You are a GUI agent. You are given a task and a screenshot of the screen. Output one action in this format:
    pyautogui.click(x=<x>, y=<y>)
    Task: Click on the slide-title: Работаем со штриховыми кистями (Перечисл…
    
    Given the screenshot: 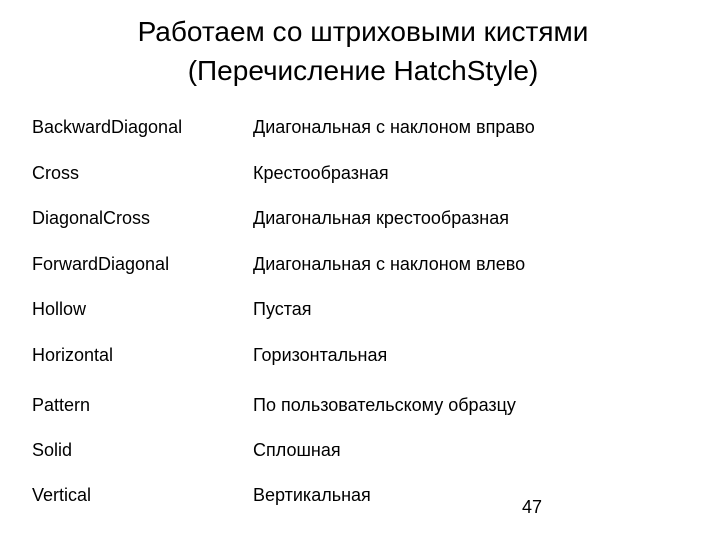 What is the action you would take?
    pyautogui.click(x=360, y=51)
    